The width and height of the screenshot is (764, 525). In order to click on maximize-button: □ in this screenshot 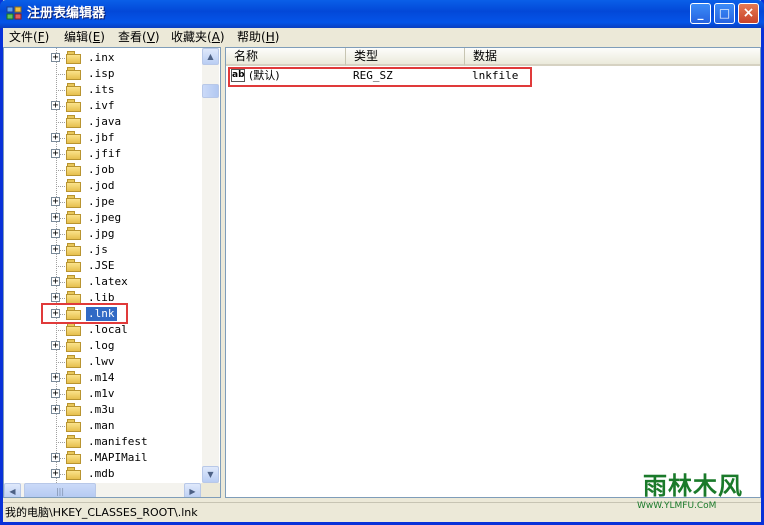, I will do `click(724, 13)`.